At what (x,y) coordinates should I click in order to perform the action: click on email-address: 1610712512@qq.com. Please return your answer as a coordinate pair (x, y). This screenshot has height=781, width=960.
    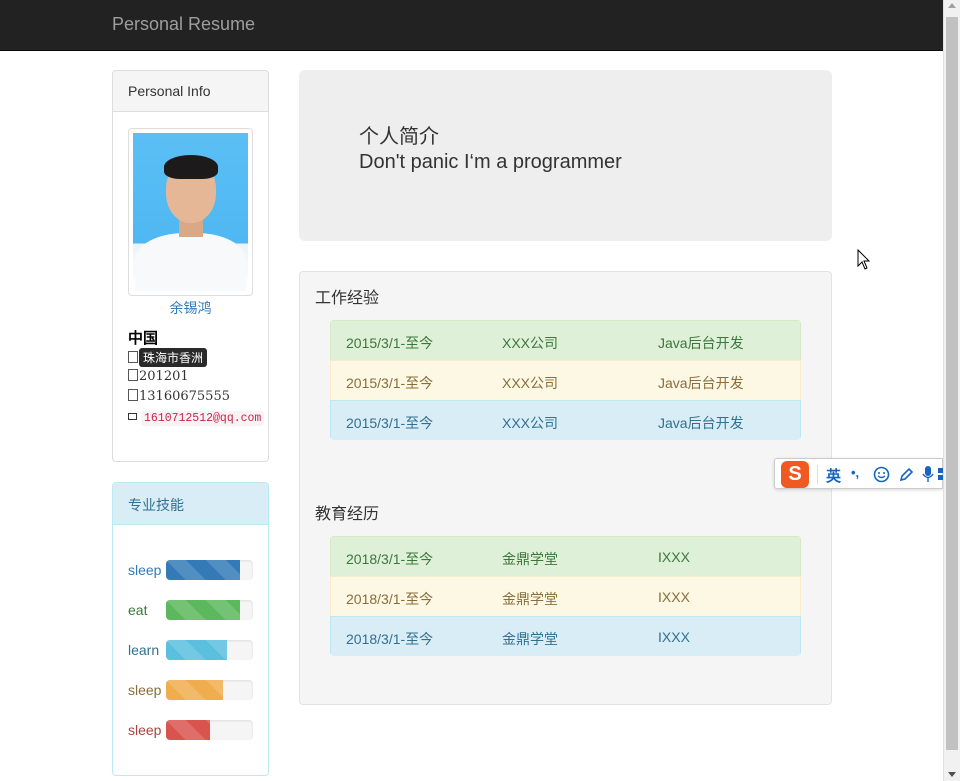
    Looking at the image, I should click on (203, 418).